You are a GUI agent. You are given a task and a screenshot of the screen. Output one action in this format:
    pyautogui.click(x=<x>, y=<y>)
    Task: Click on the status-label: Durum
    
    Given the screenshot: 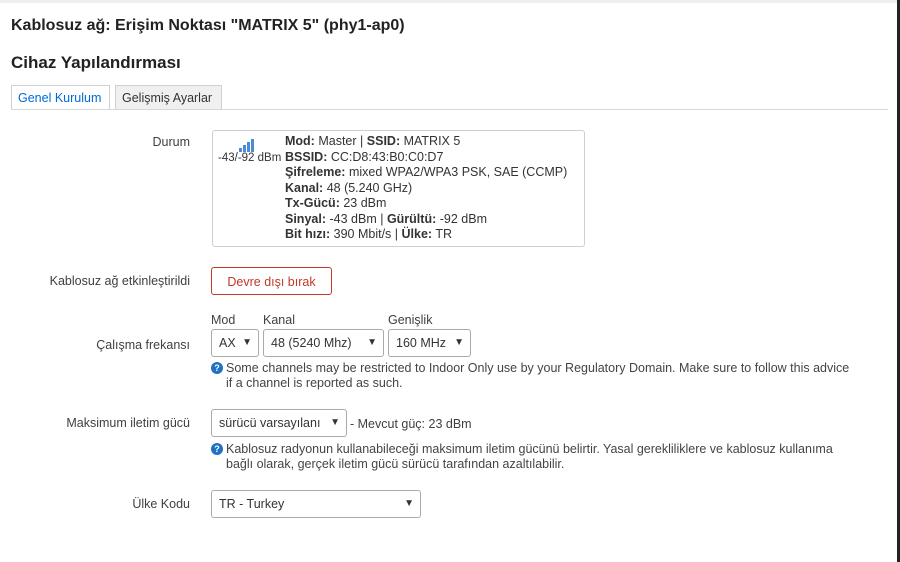 What is the action you would take?
    pyautogui.click(x=171, y=142)
    